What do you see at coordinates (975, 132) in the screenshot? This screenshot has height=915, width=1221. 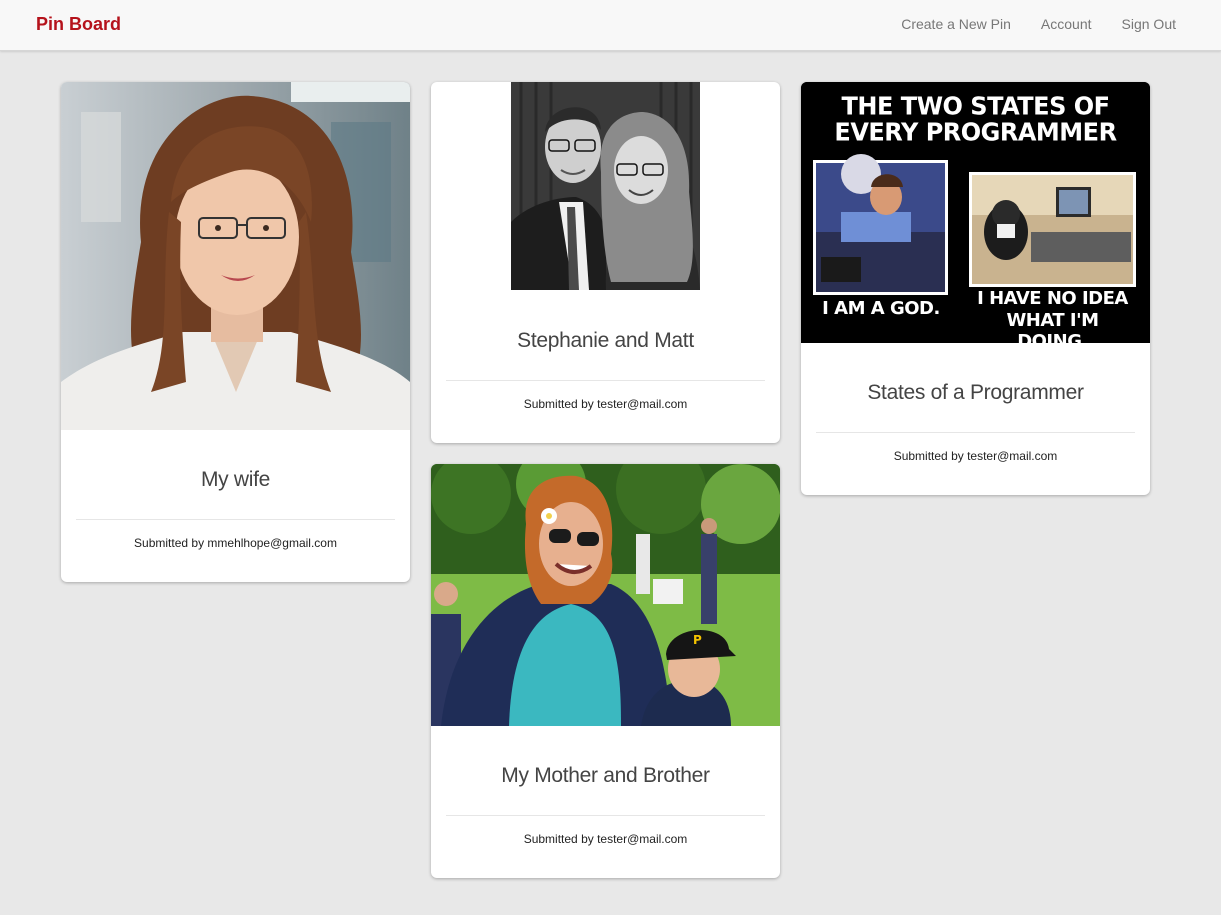 I see `meme-heading-line-2: EVERY PROGRAMMER` at bounding box center [975, 132].